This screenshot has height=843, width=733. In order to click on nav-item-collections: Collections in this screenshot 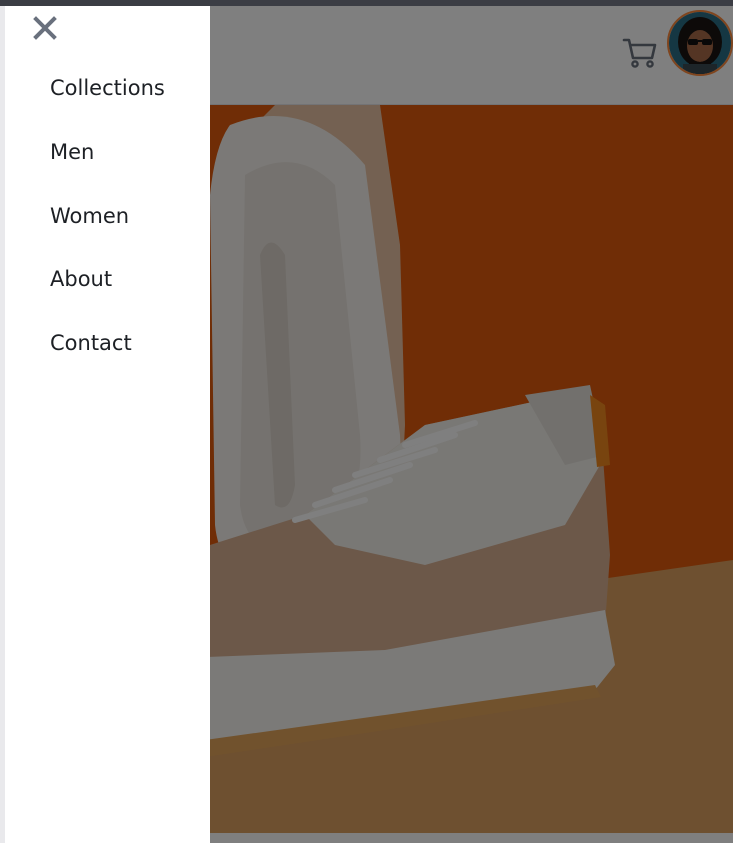, I will do `click(107, 106)`.